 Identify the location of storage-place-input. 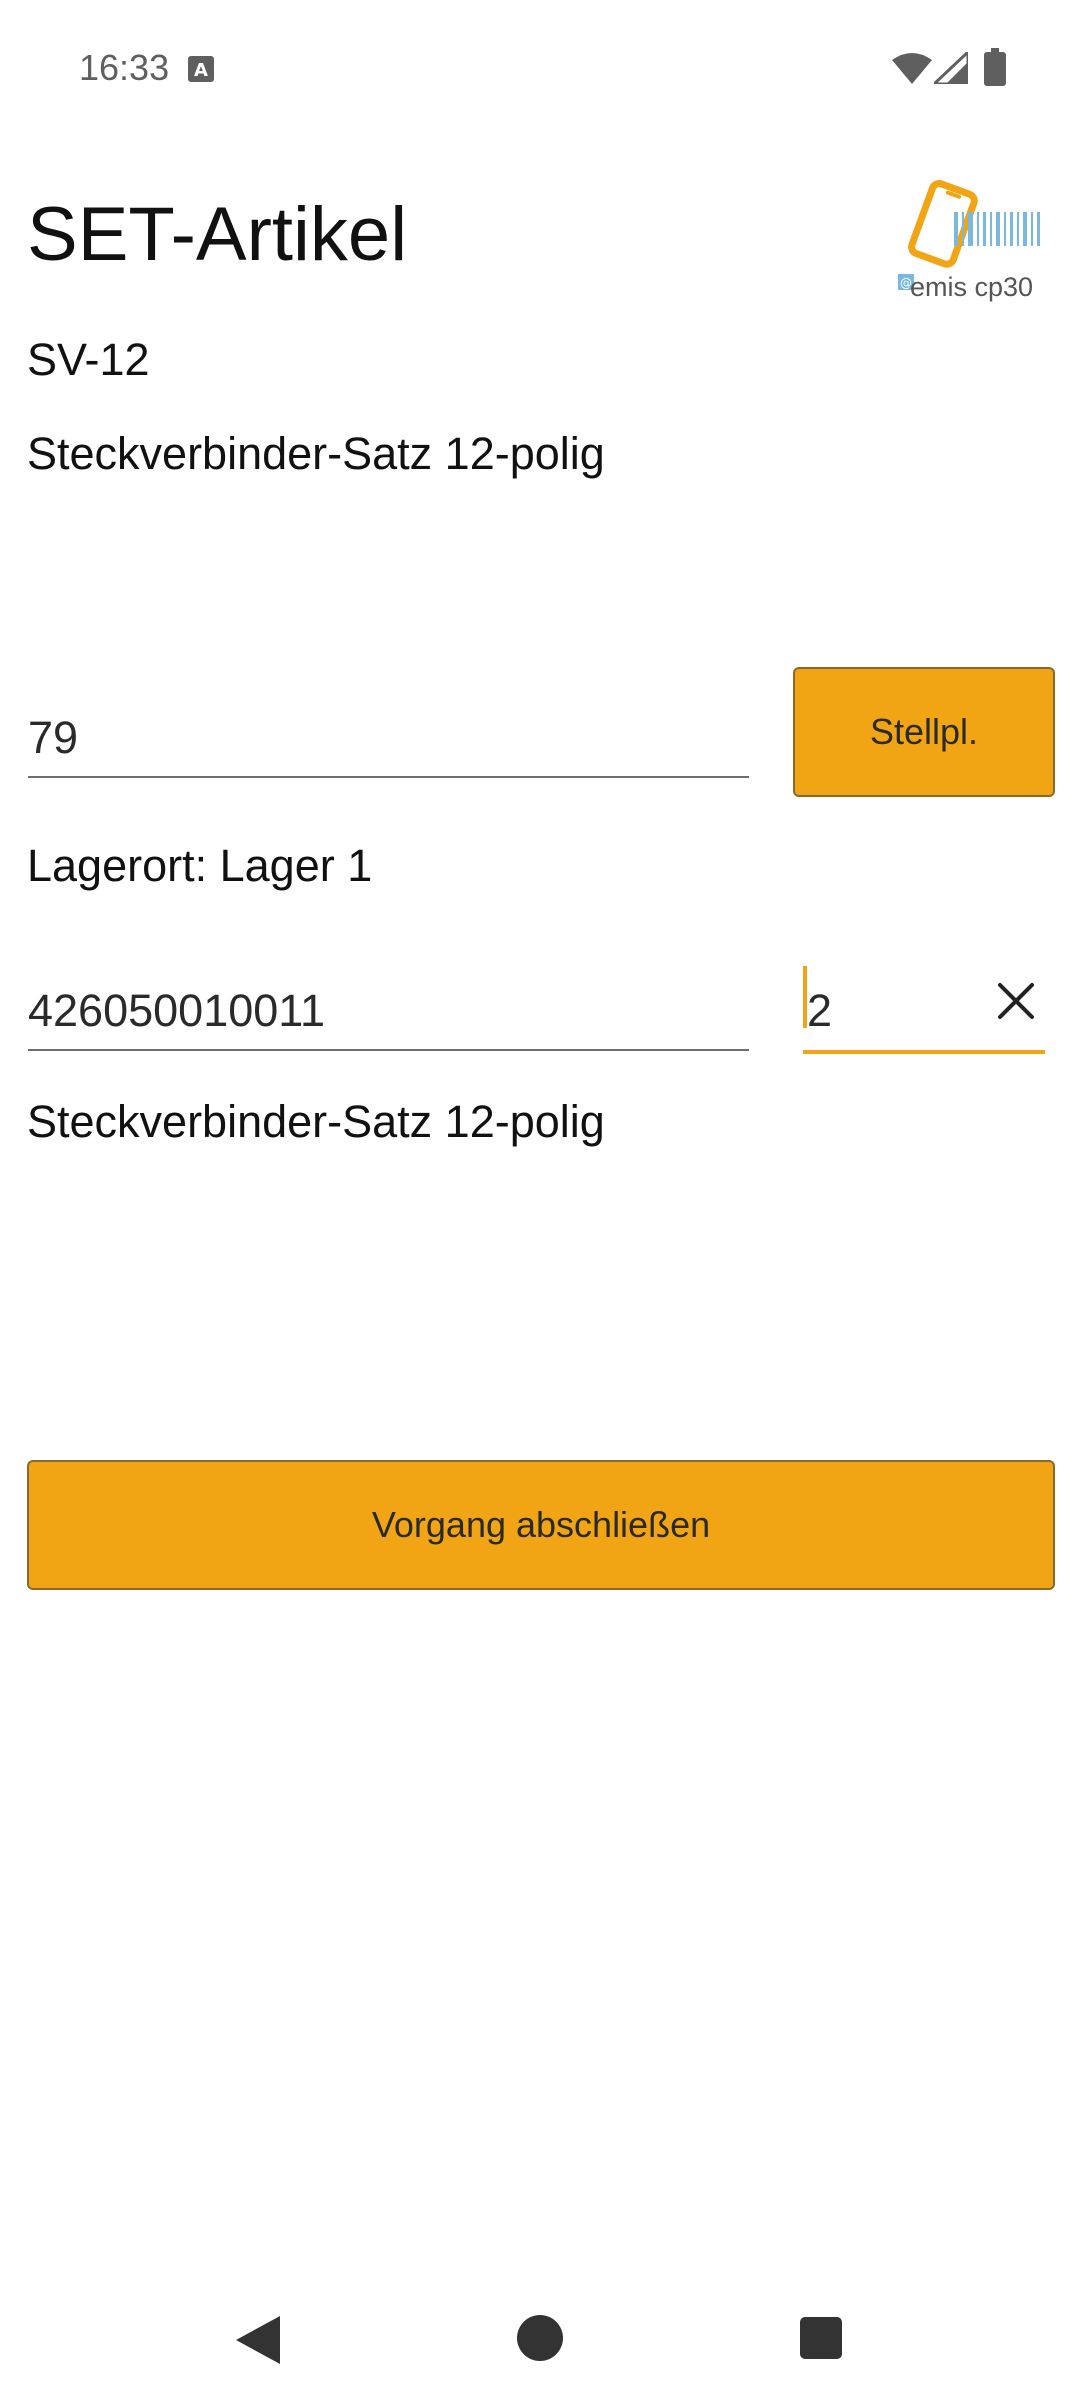
(388, 738).